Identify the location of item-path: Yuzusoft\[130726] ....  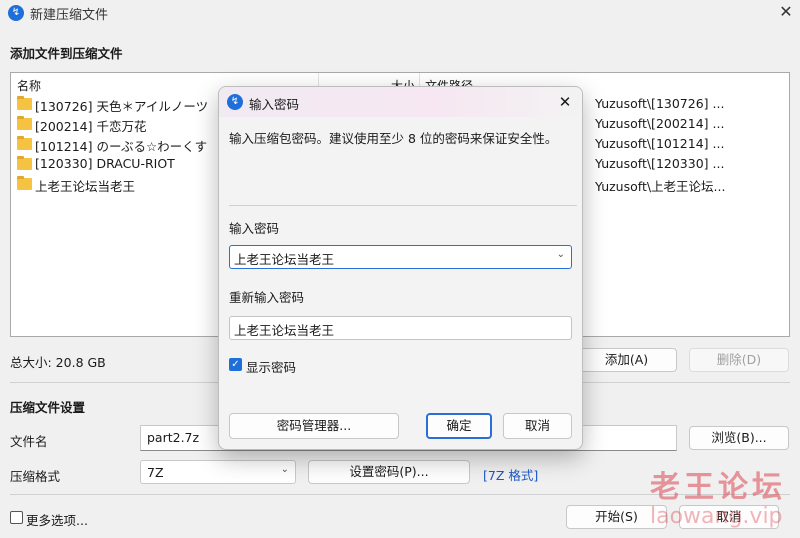
(660, 103).